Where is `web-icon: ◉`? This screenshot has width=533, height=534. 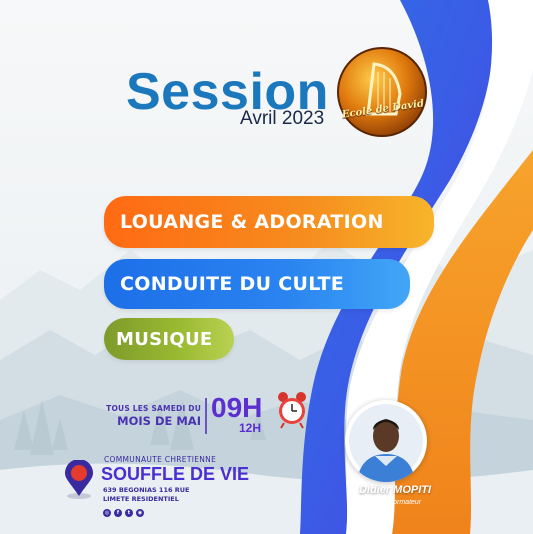 web-icon: ◉ is located at coordinates (140, 513).